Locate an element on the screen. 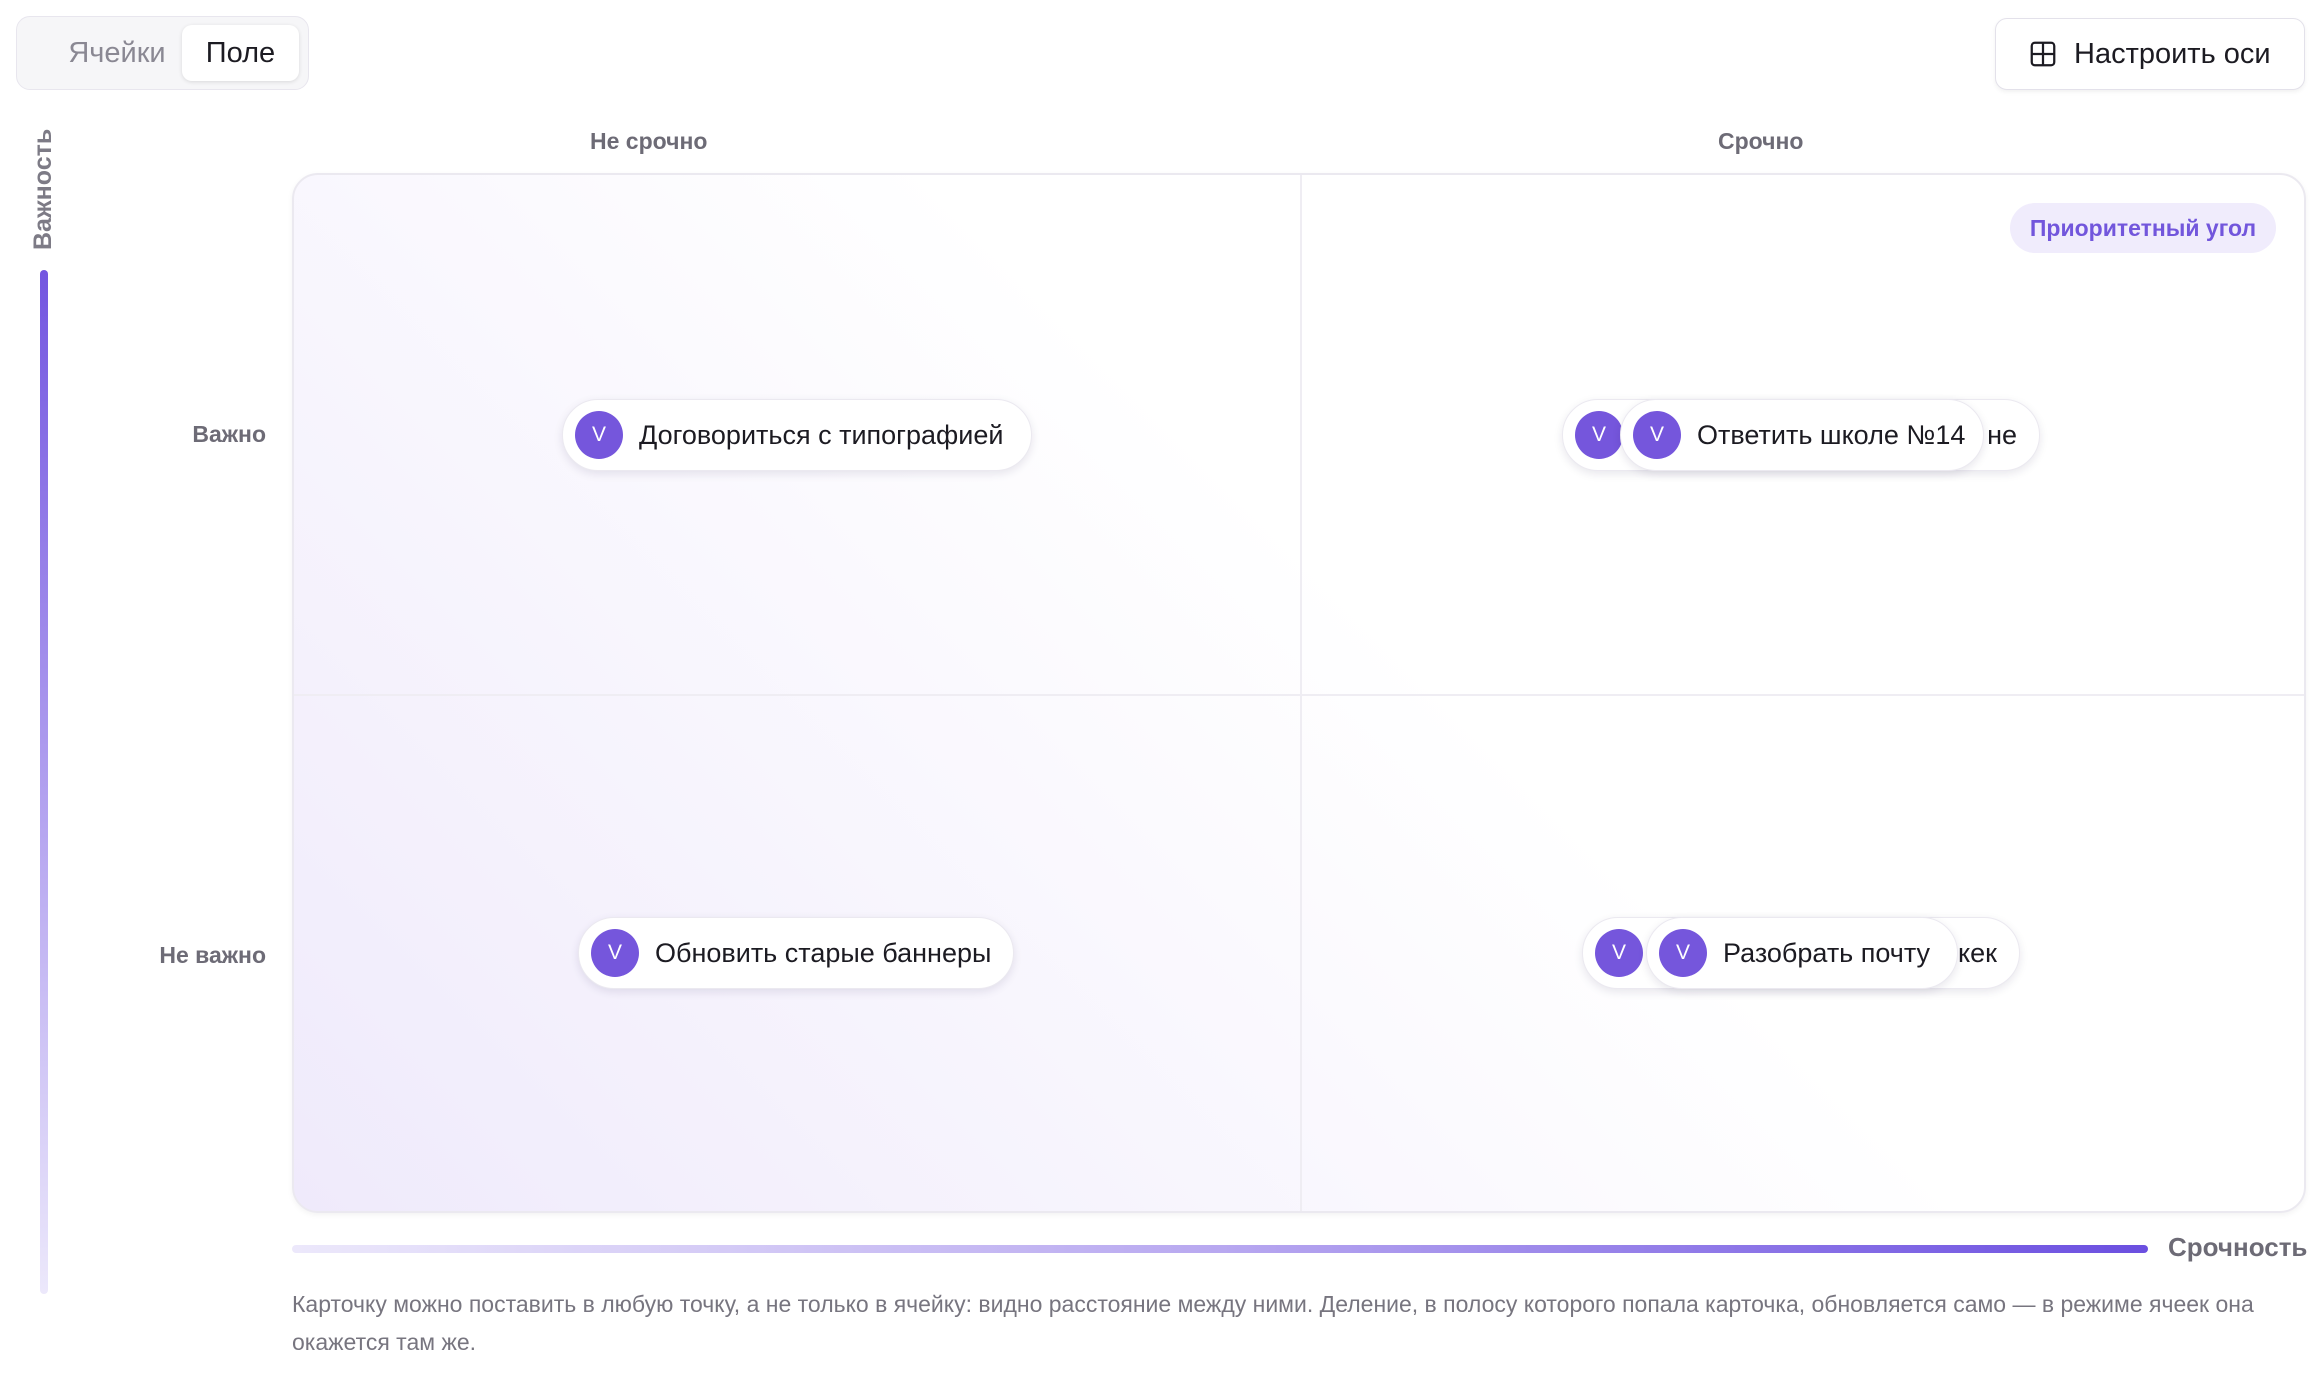  priority-corner-badge: Приоритетный угол is located at coordinates (2143, 228).